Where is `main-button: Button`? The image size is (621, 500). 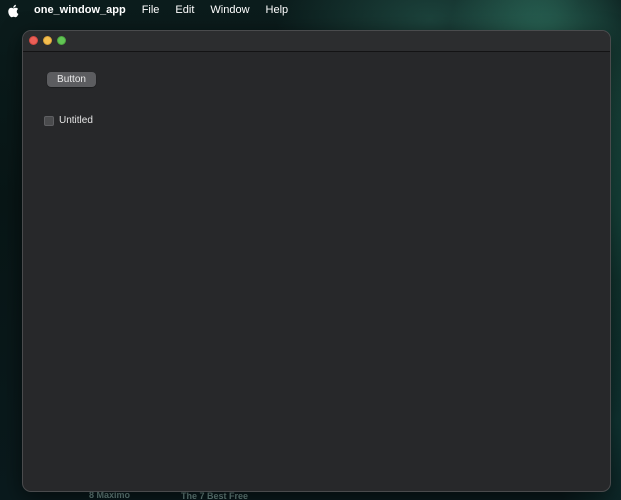
main-button: Button is located at coordinates (71, 79).